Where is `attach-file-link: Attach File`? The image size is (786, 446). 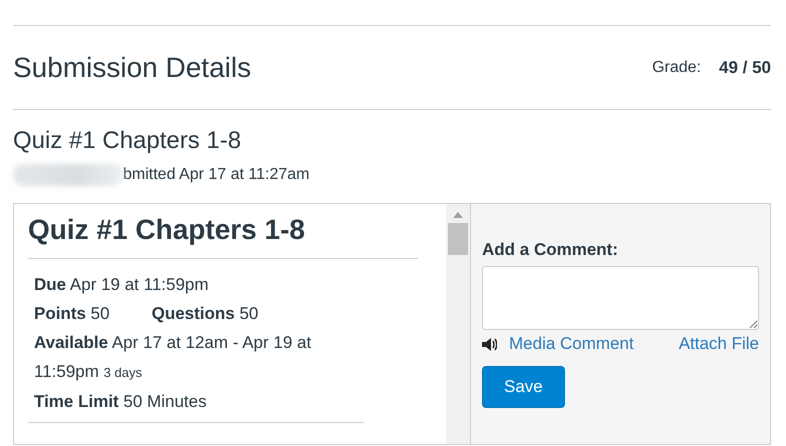 attach-file-link: Attach File is located at coordinates (718, 344).